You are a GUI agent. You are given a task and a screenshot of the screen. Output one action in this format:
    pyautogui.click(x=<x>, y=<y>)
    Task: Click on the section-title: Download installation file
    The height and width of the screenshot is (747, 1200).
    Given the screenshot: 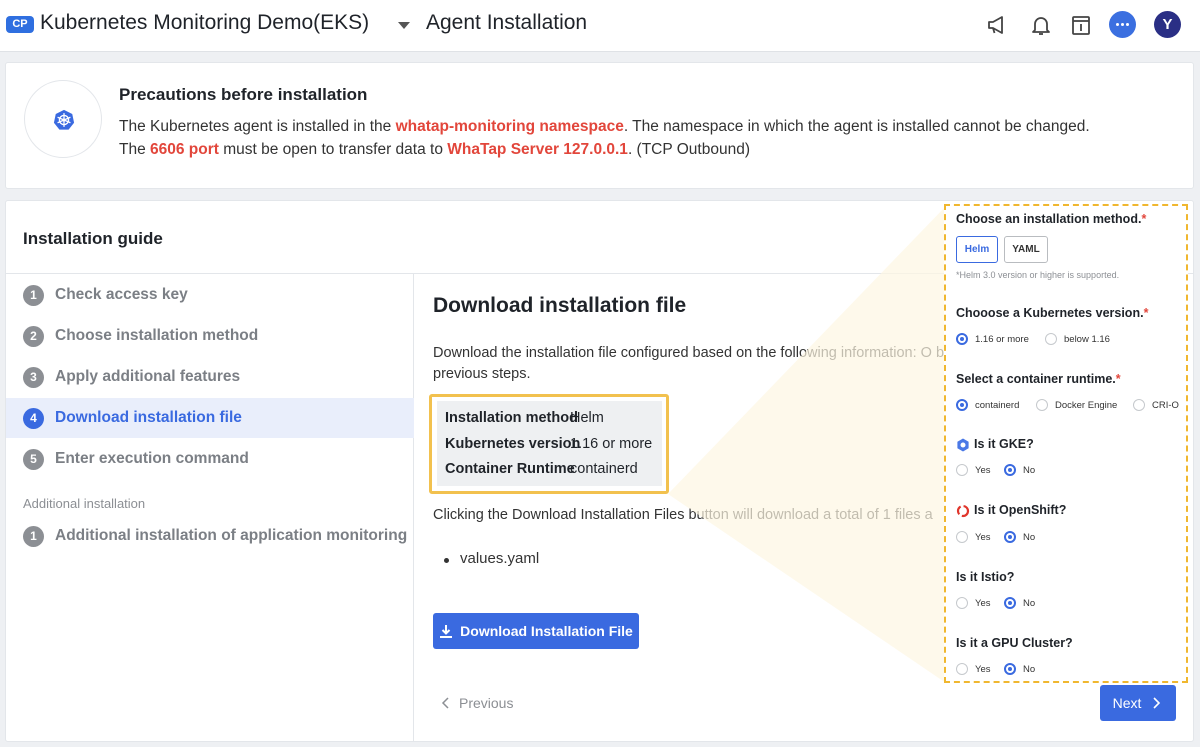 What is the action you would take?
    pyautogui.click(x=560, y=305)
    